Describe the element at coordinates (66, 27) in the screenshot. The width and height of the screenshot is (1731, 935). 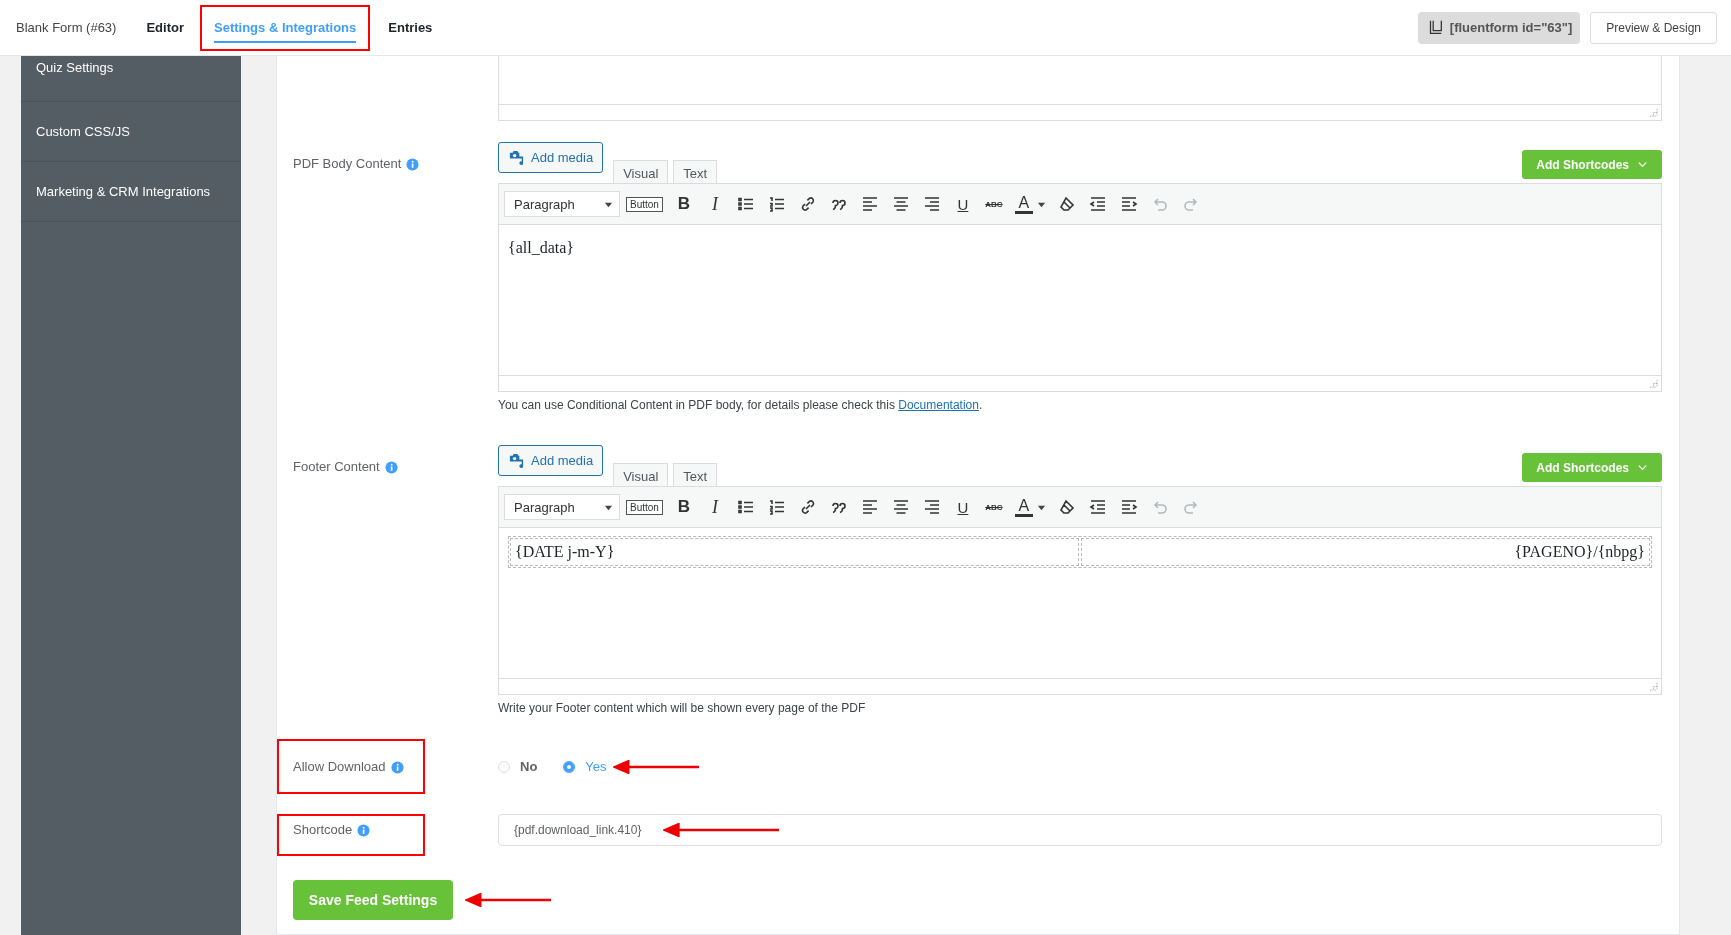
I see `form-name: Blank Form (#63)` at that location.